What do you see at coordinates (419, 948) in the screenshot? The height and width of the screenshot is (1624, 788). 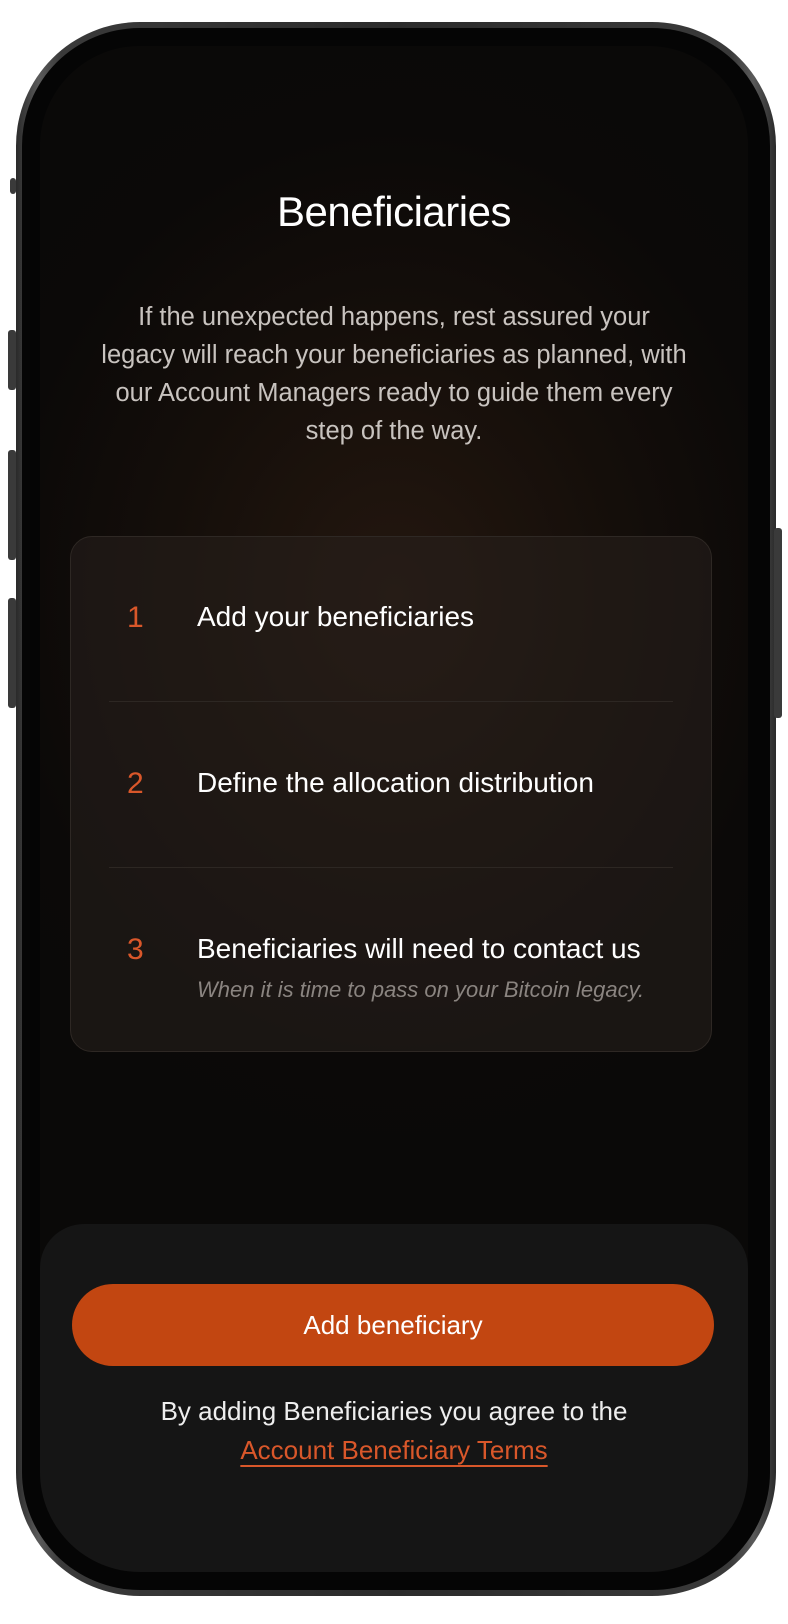 I see `step-label: Beneficiaries will need to contact us` at bounding box center [419, 948].